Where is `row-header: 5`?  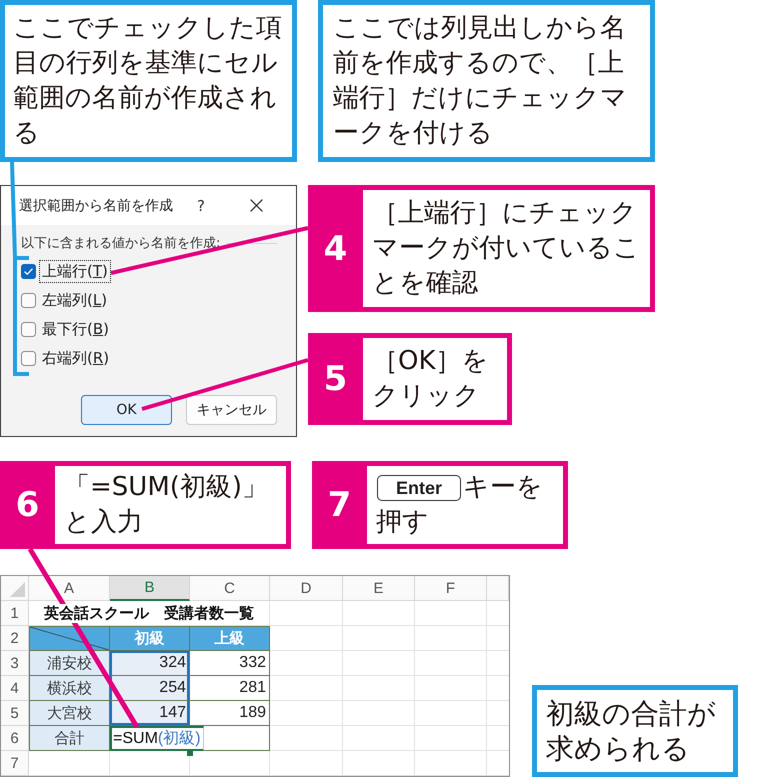
row-header: 5 is located at coordinates (15, 713).